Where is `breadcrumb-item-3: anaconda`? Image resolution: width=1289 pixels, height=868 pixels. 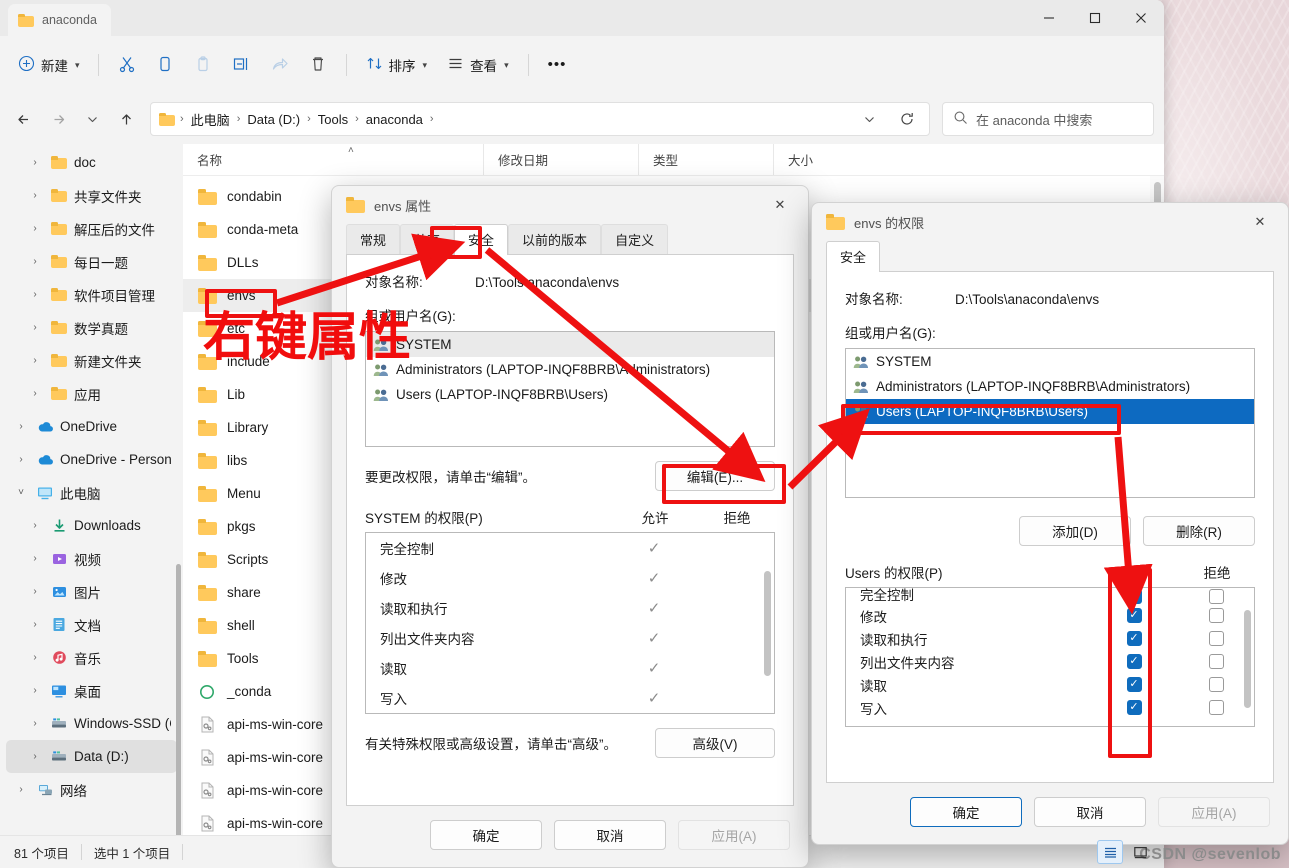
breadcrumb-item-3: anaconda is located at coordinates (394, 119).